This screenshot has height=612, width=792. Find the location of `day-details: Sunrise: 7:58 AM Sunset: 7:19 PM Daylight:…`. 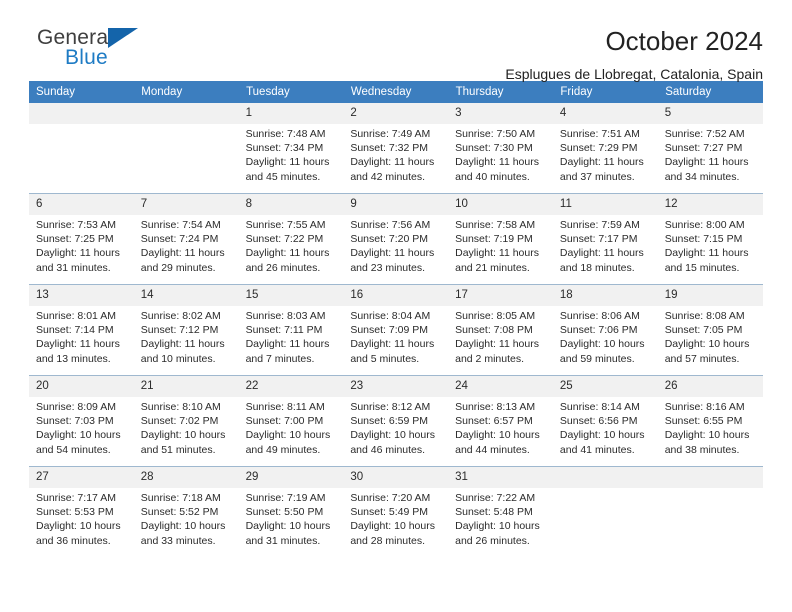

day-details: Sunrise: 7:58 AM Sunset: 7:19 PM Daylight:… is located at coordinates (500, 245).